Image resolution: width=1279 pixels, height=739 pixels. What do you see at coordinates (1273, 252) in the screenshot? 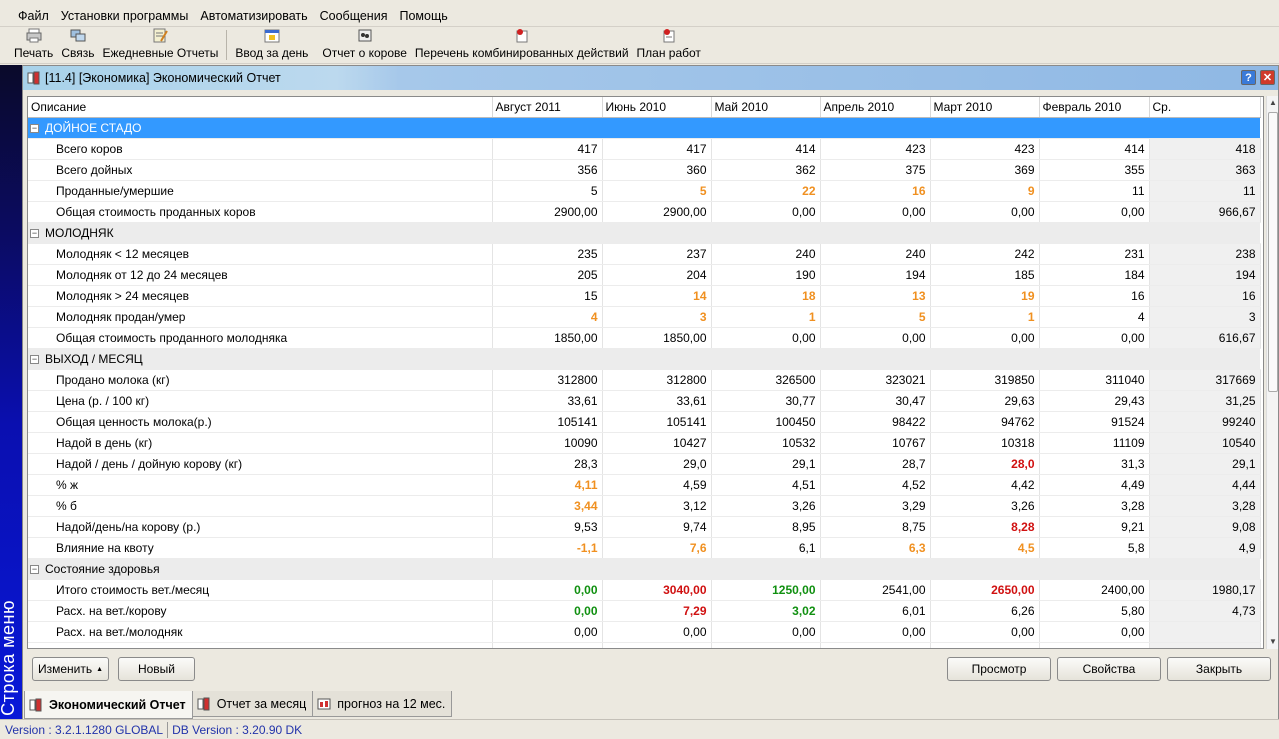
I see `scroll-thumb` at bounding box center [1273, 252].